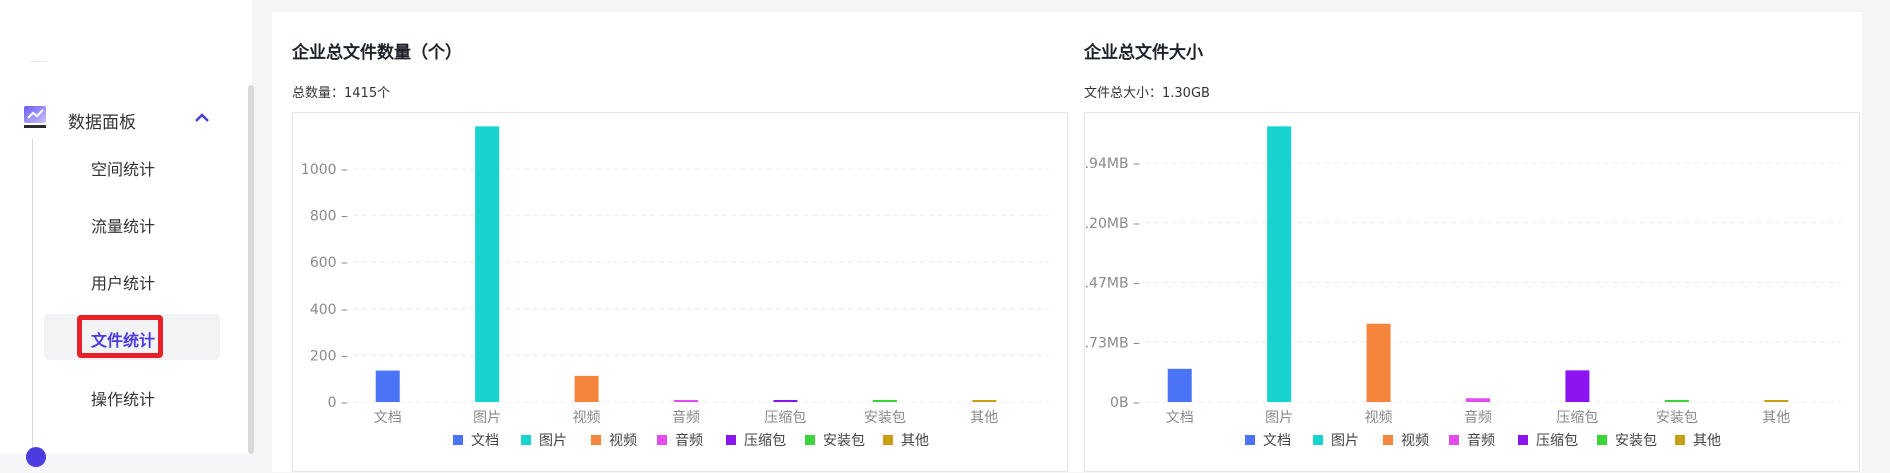 This screenshot has width=1890, height=473. I want to click on highlight-box, so click(120, 336).